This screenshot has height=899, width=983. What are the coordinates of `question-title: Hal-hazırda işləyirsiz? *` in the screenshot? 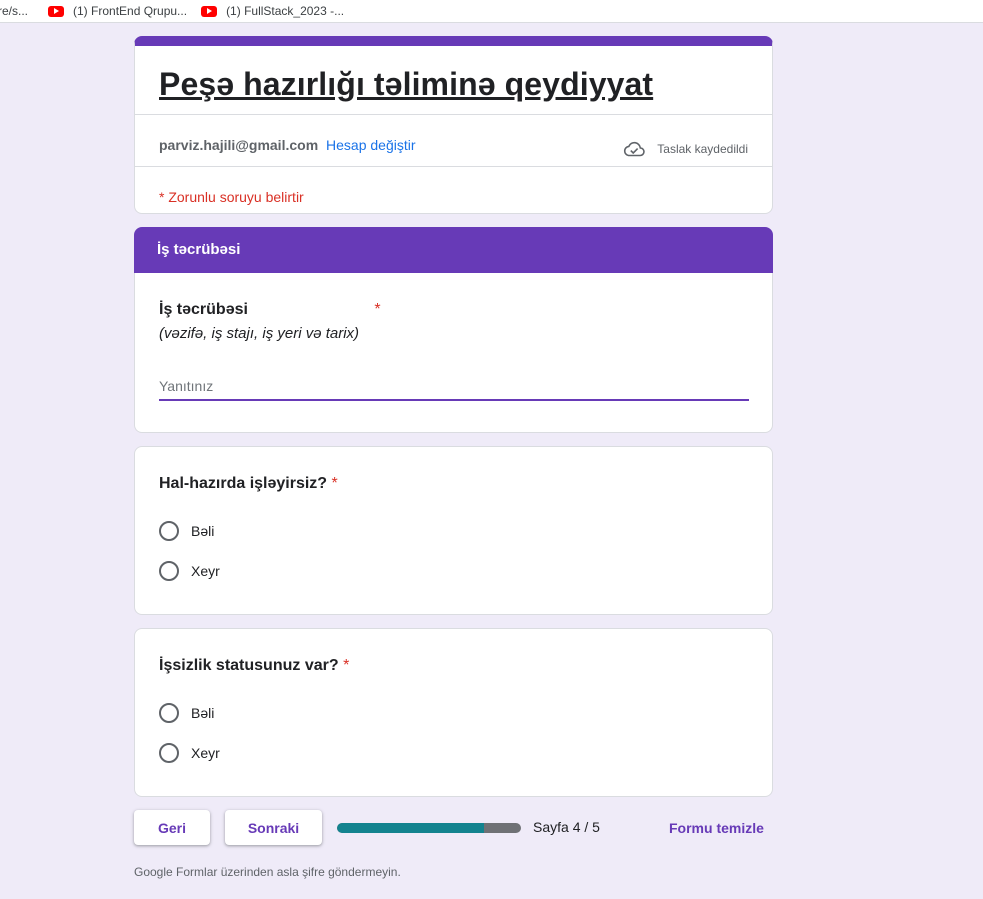 It's located at (248, 484).